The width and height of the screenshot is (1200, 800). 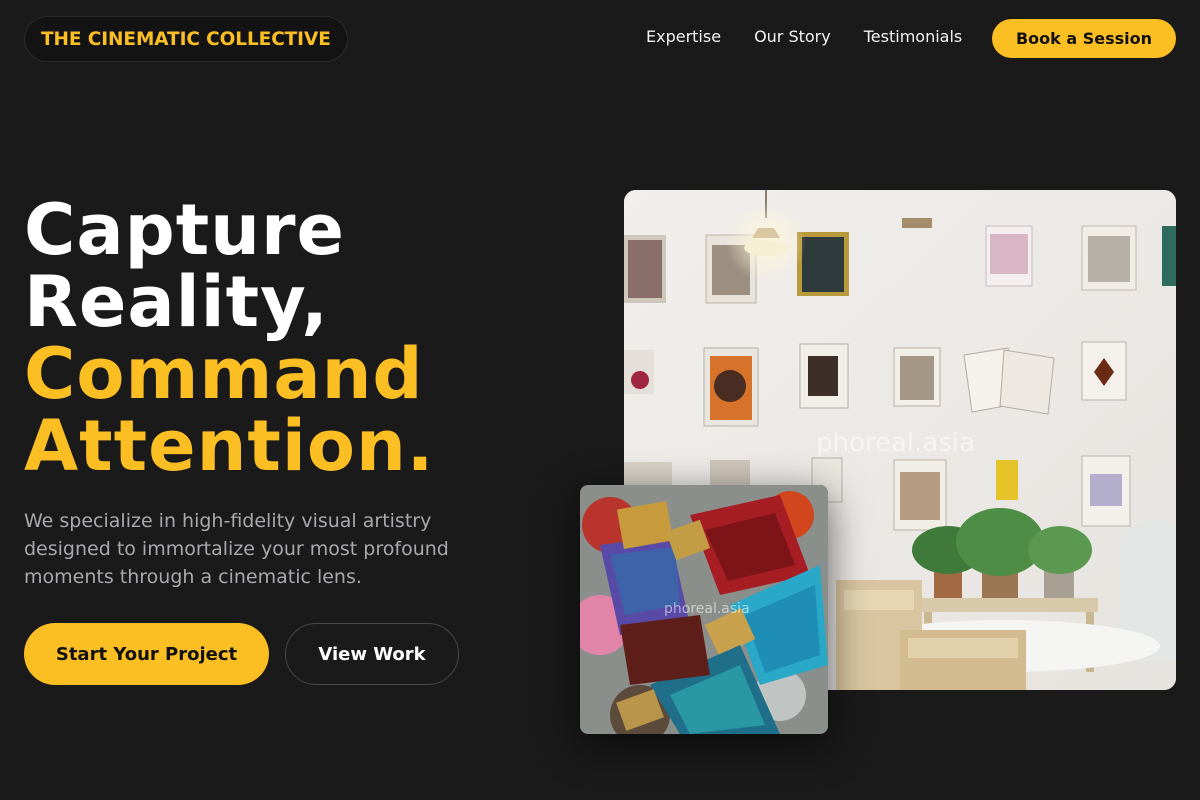 I want to click on headline-line-1: Capture, so click(x=185, y=230).